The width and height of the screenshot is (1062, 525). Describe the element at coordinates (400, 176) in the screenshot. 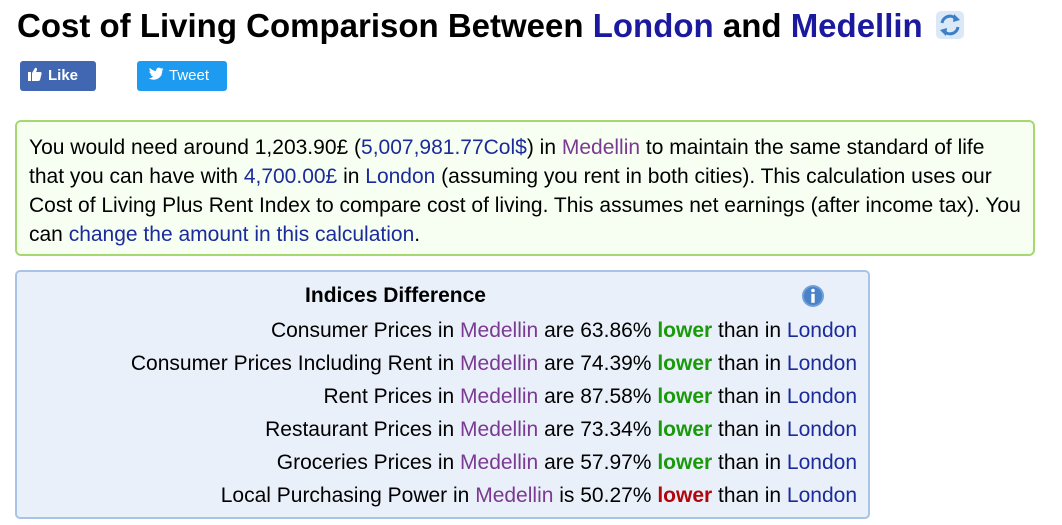

I see `summary-city1: London` at that location.